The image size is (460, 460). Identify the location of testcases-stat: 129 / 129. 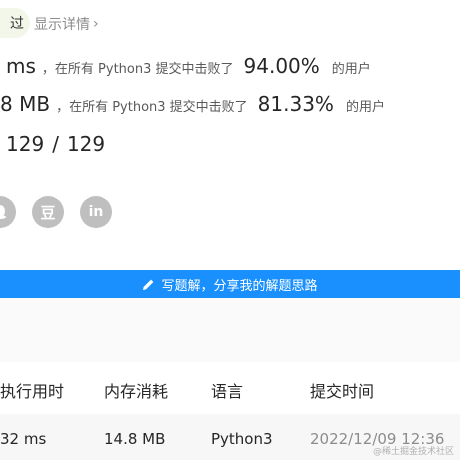
(55, 144).